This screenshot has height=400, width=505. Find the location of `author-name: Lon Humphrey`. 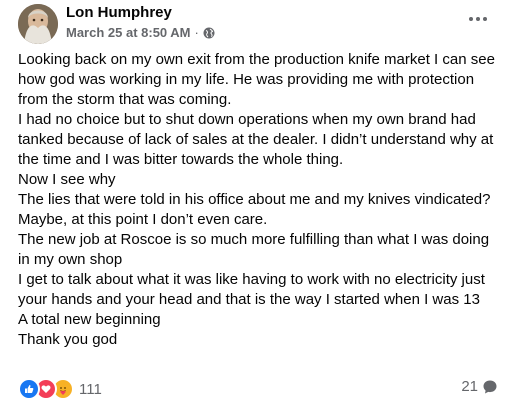

author-name: Lon Humphrey is located at coordinates (119, 12).